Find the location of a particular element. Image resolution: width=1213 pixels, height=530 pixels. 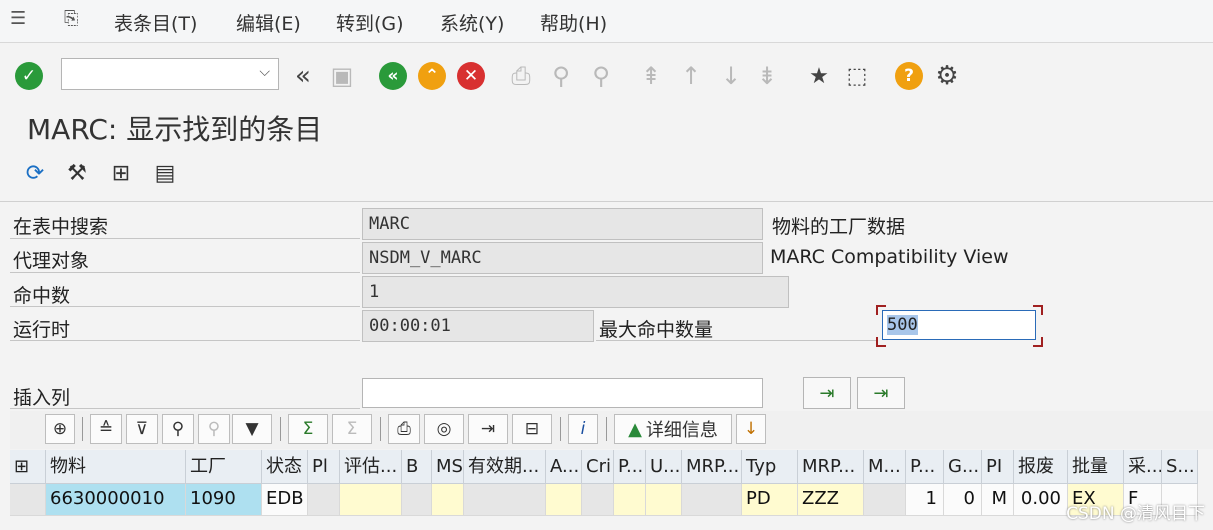

row-selector is located at coordinates (28, 500).